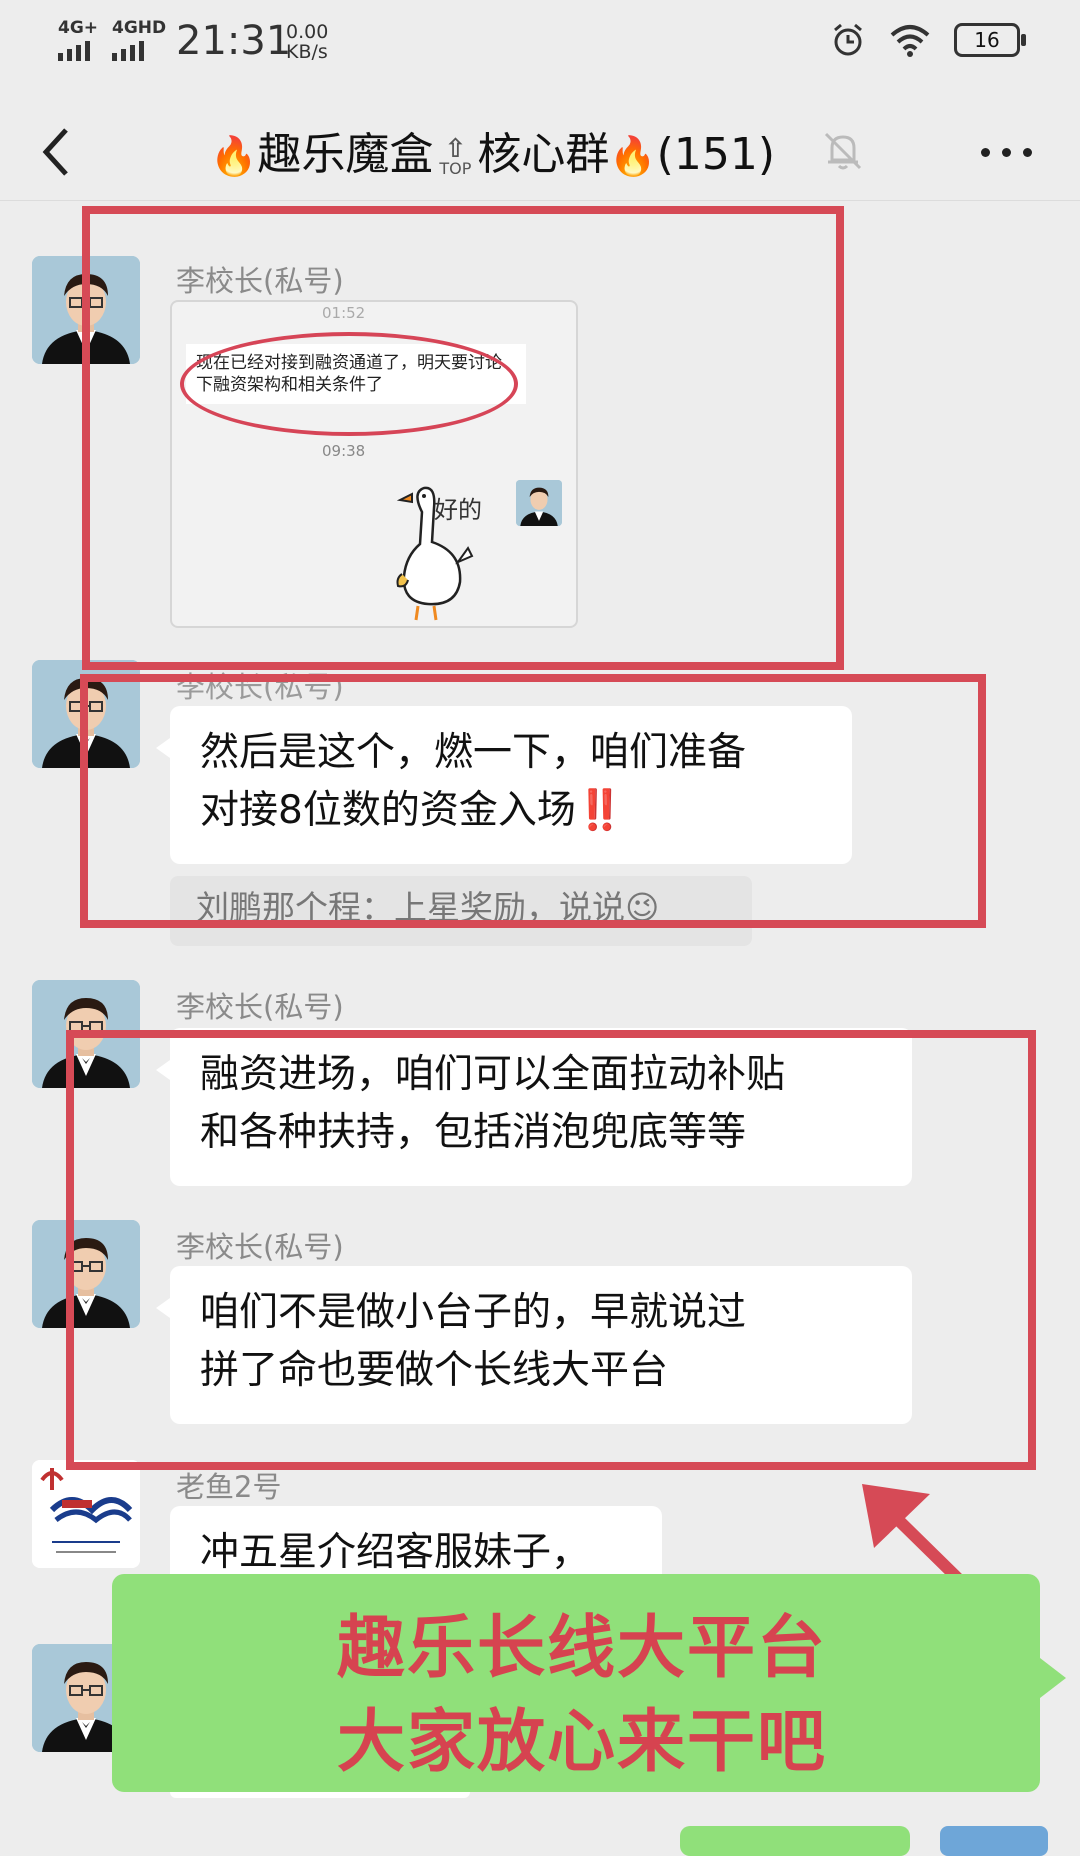 The height and width of the screenshot is (1856, 1080). Describe the element at coordinates (715, 154) in the screenshot. I see `member-count: (151)` at that location.